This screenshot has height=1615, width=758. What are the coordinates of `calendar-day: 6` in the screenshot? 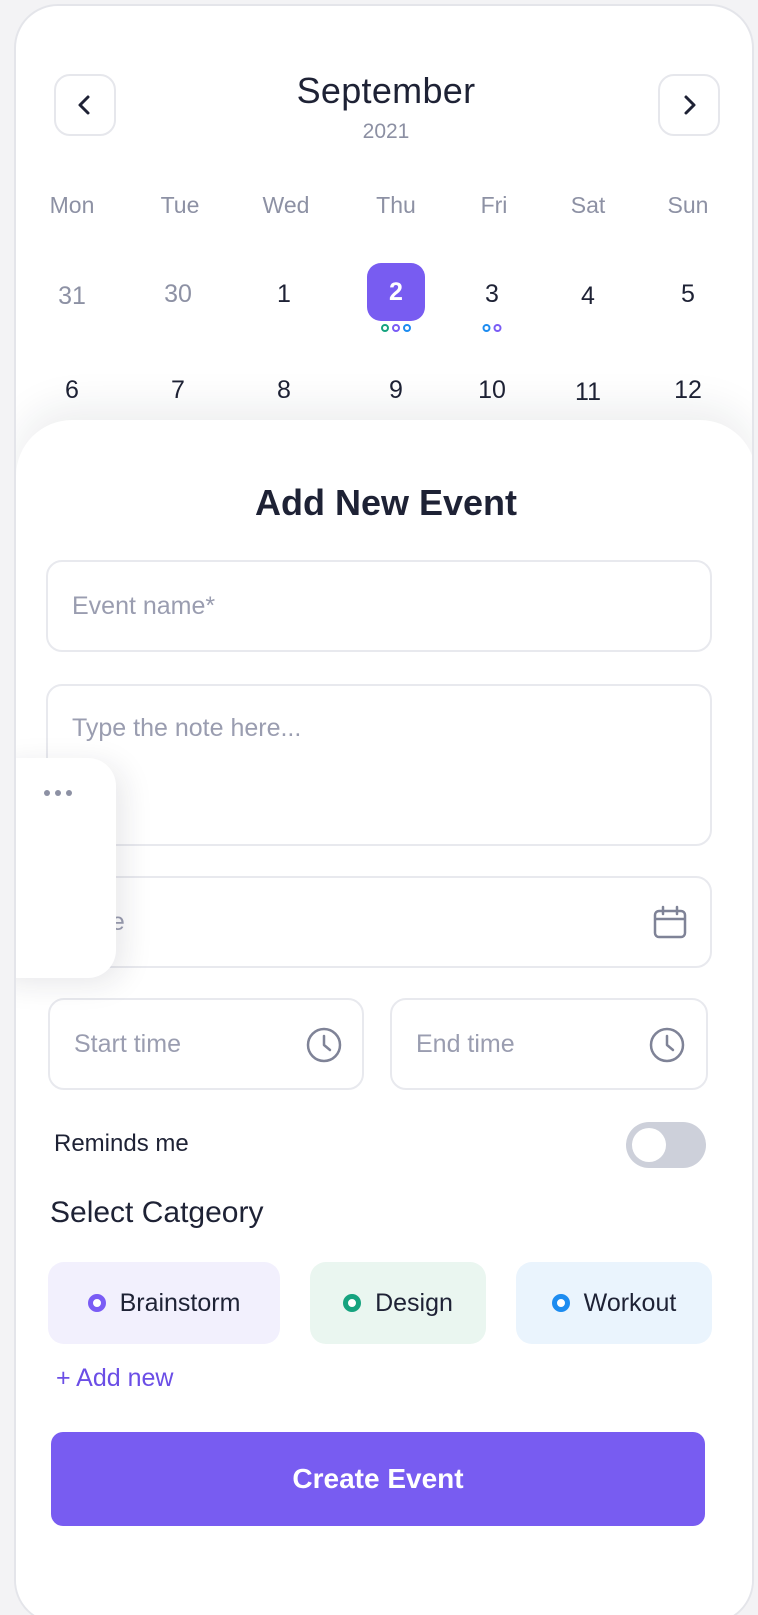 It's located at (72, 390).